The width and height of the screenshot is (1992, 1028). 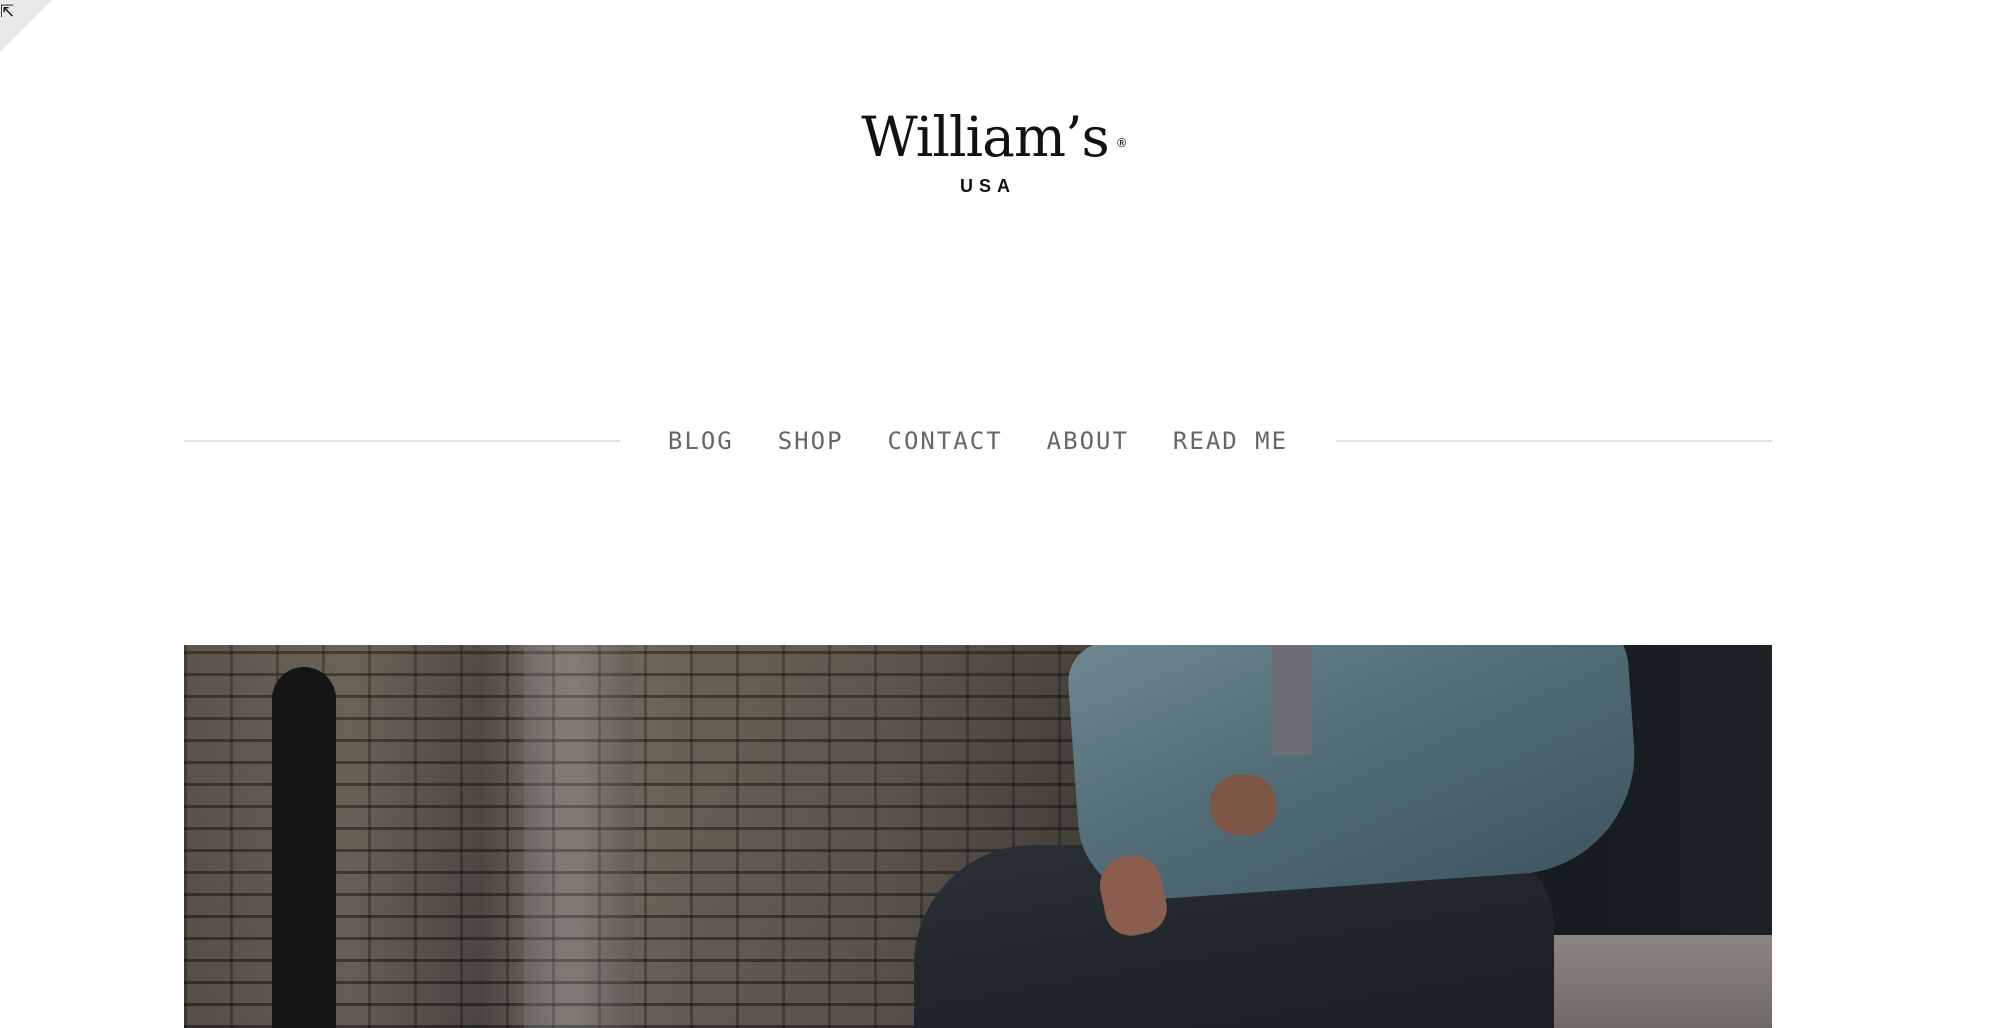 I want to click on nav-item-about: ABOUT, so click(x=1088, y=441).